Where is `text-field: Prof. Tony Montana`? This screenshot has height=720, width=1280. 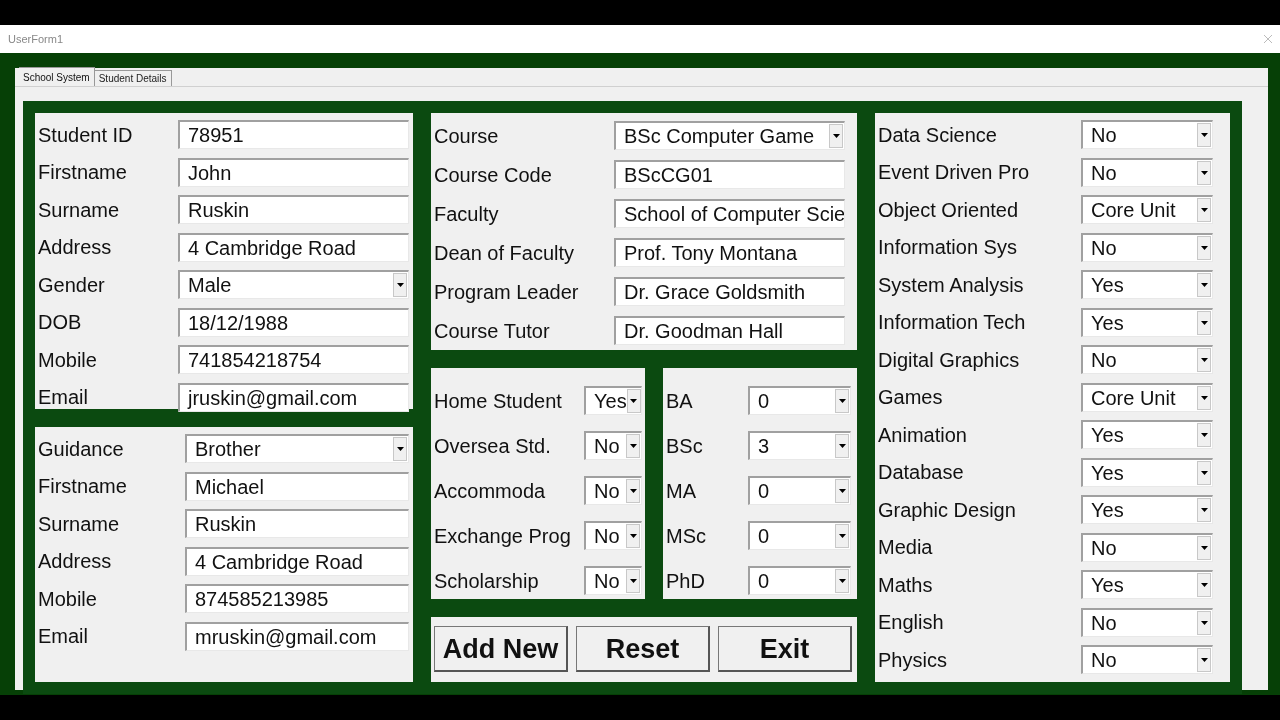 text-field: Prof. Tony Montana is located at coordinates (729, 252).